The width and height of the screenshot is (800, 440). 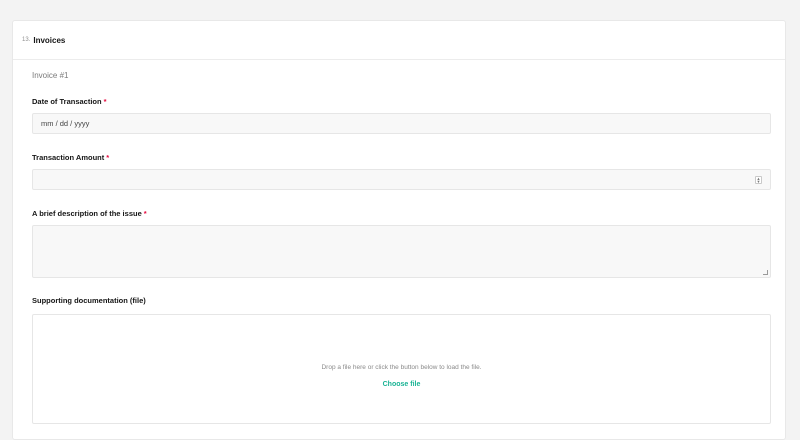 What do you see at coordinates (65, 123) in the screenshot?
I see `date-input-placeholder: mm / dd / yyyy` at bounding box center [65, 123].